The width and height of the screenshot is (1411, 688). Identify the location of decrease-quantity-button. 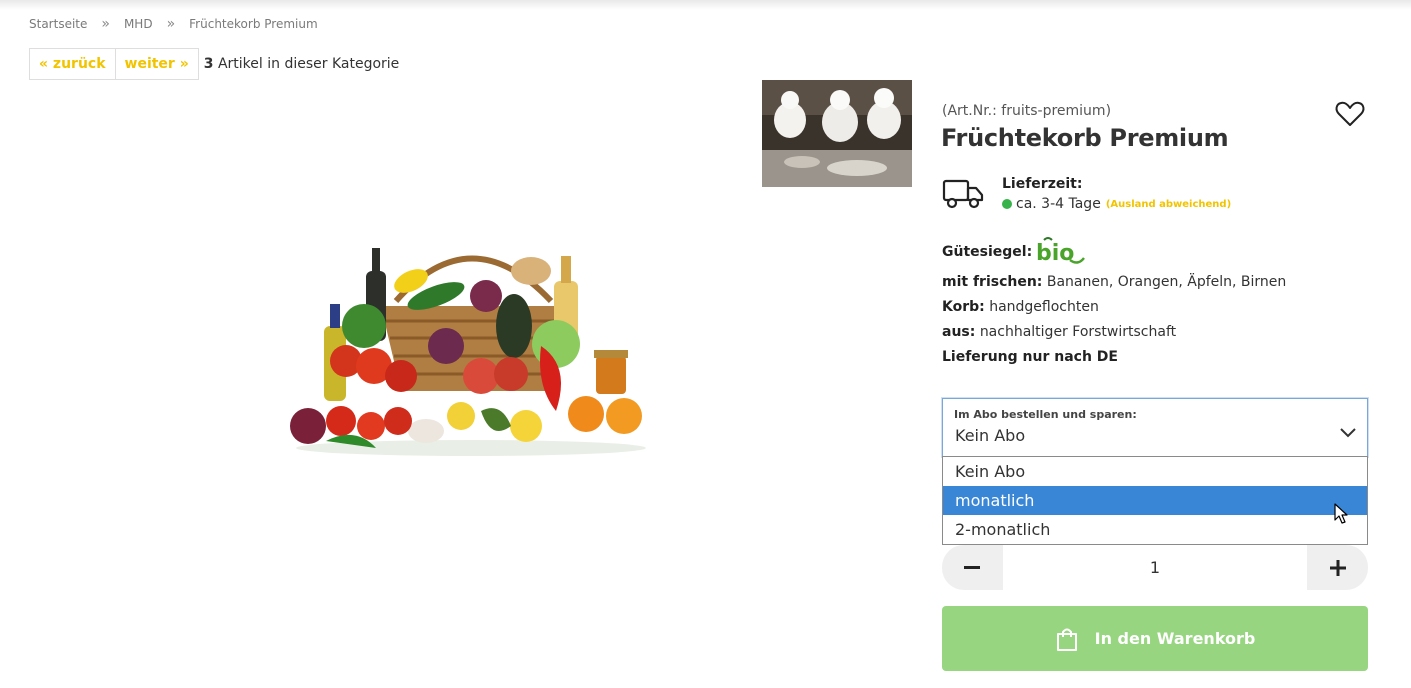
(972, 567).